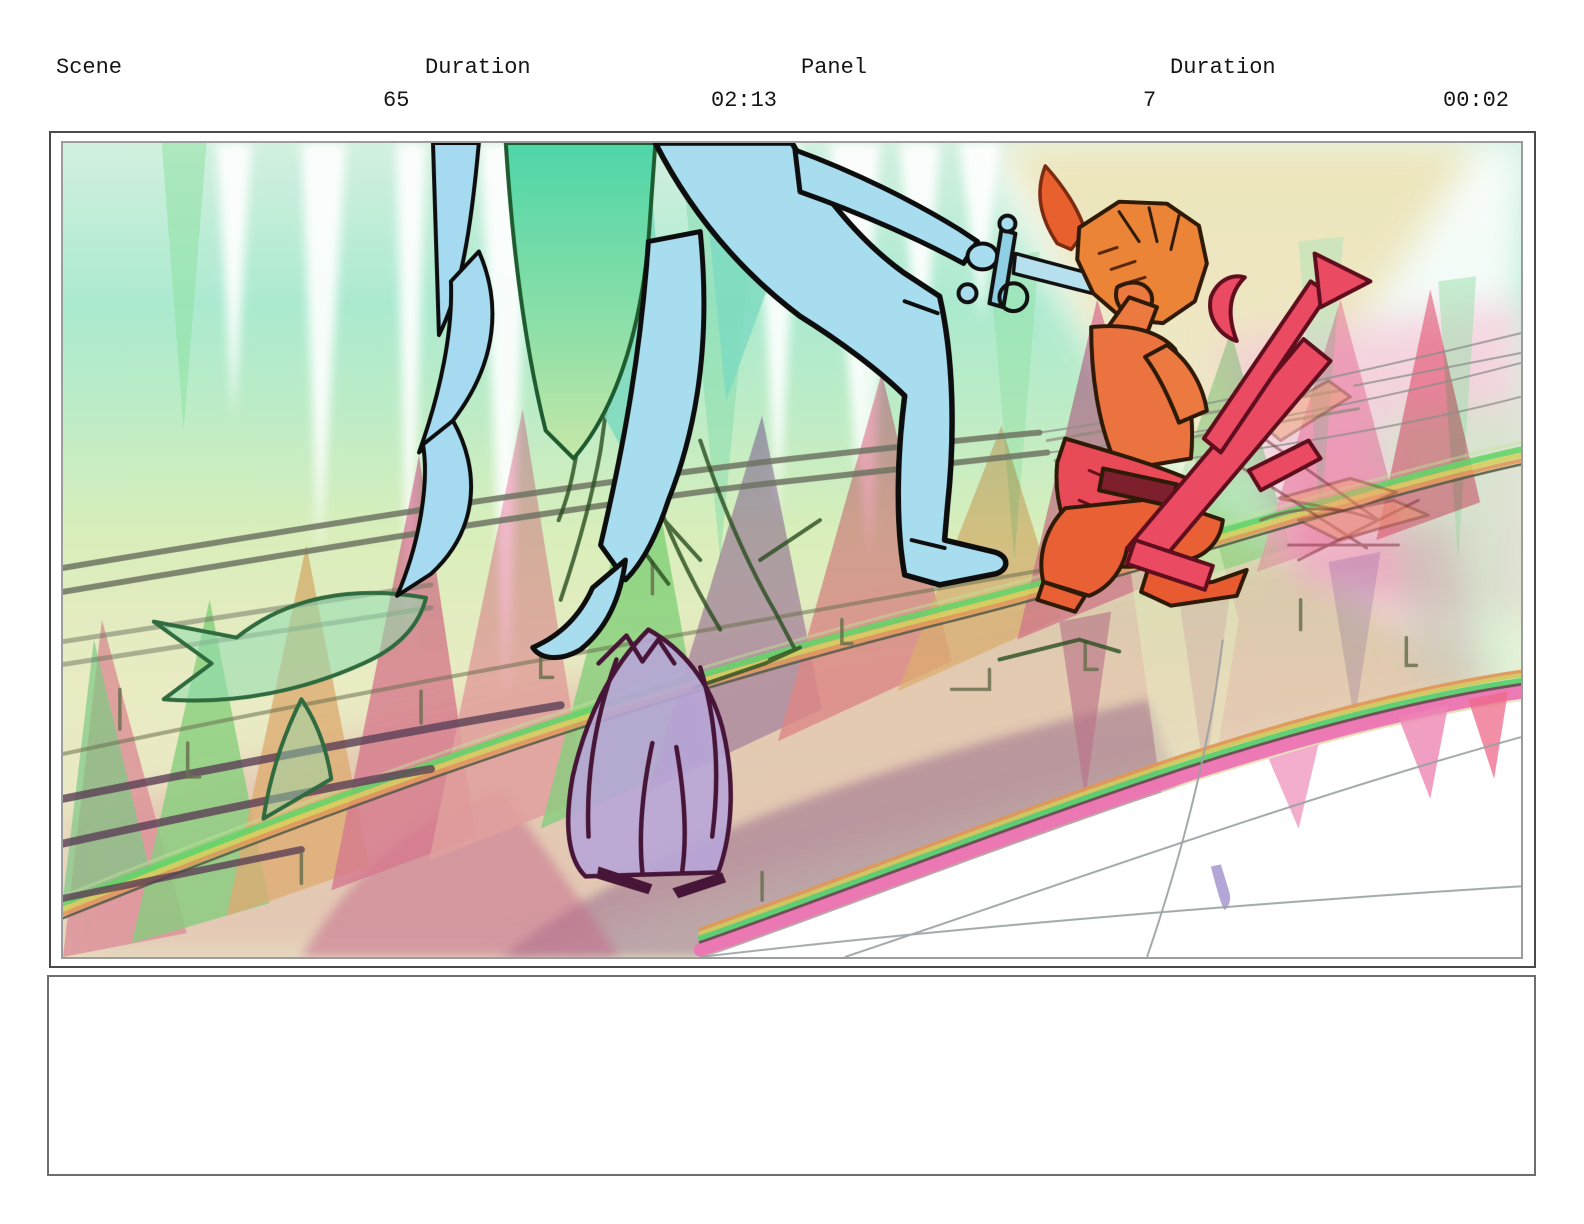 Image resolution: width=1584 pixels, height=1224 pixels. Describe the element at coordinates (89, 67) in the screenshot. I see `scene-label: Scene` at that location.